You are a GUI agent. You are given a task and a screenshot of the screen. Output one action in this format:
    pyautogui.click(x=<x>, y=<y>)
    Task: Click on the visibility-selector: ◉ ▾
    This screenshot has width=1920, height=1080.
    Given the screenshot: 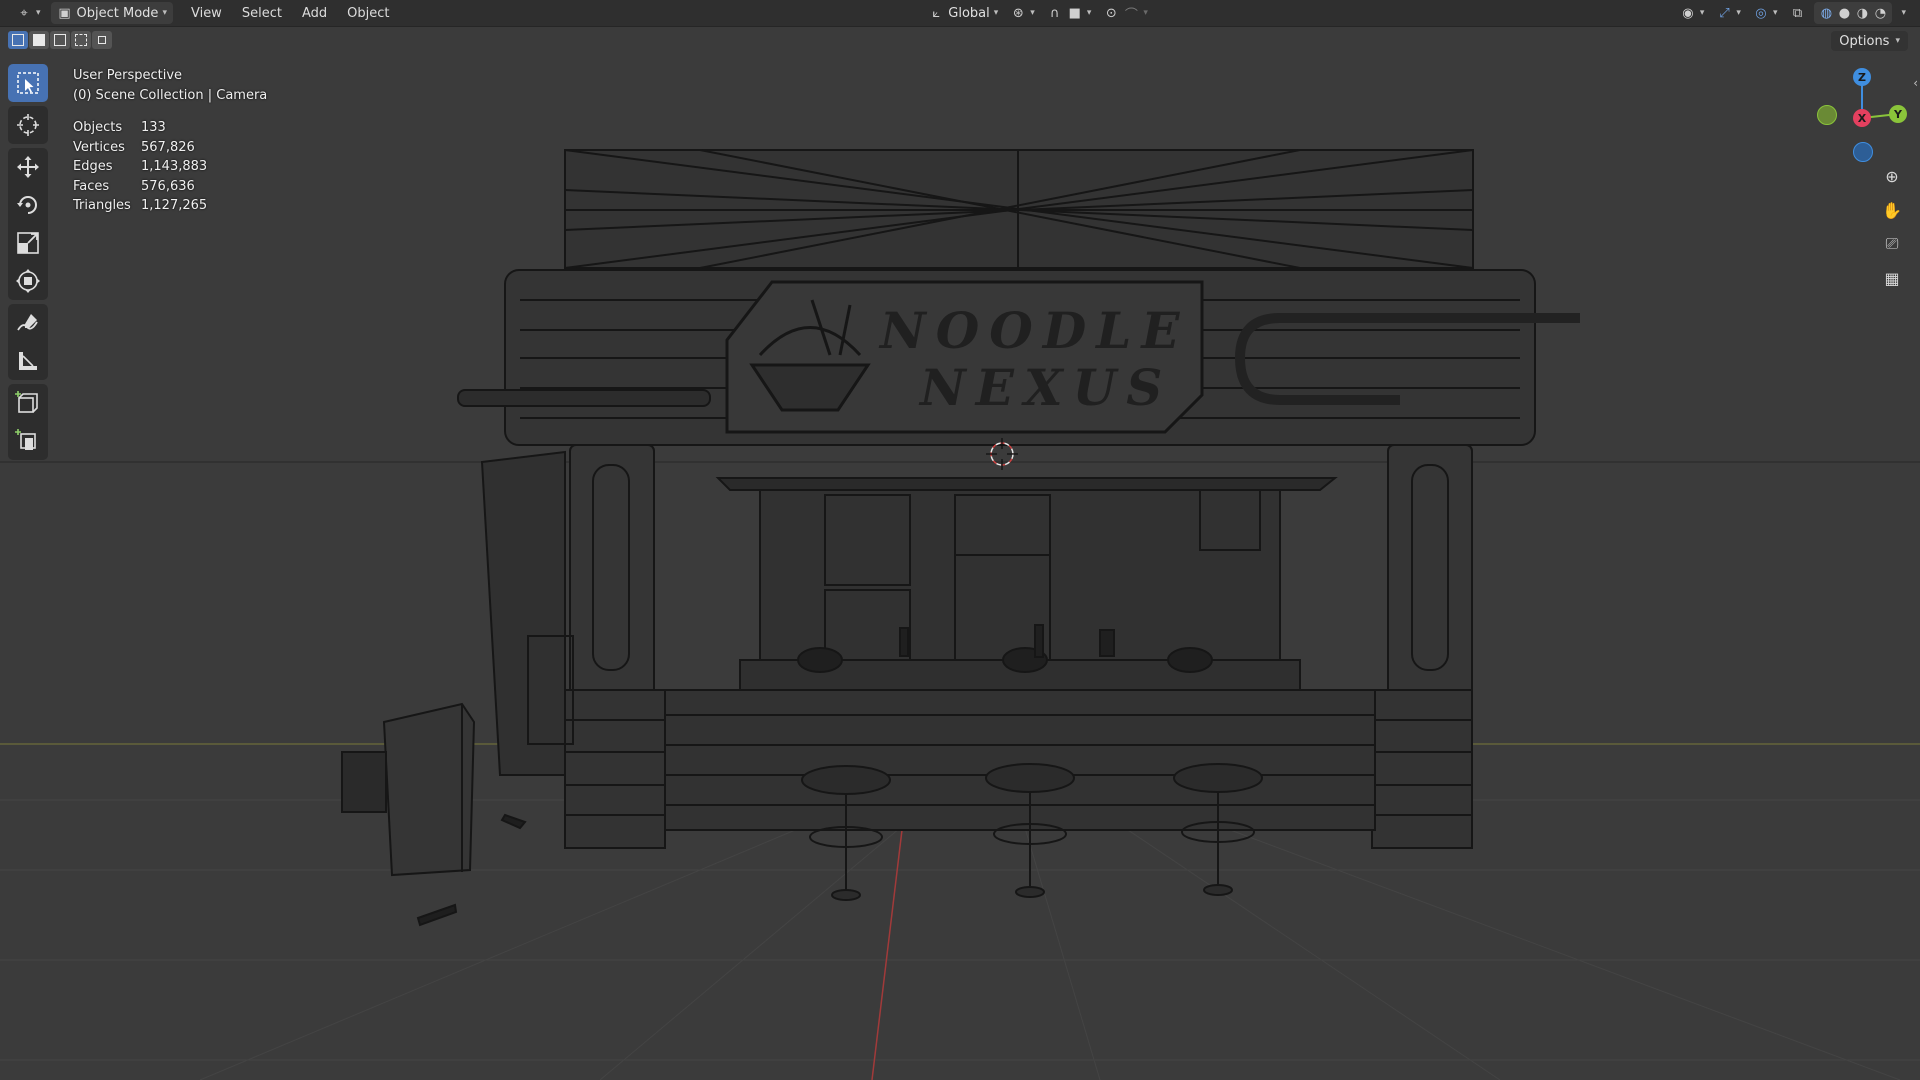 What is the action you would take?
    pyautogui.click(x=1692, y=13)
    